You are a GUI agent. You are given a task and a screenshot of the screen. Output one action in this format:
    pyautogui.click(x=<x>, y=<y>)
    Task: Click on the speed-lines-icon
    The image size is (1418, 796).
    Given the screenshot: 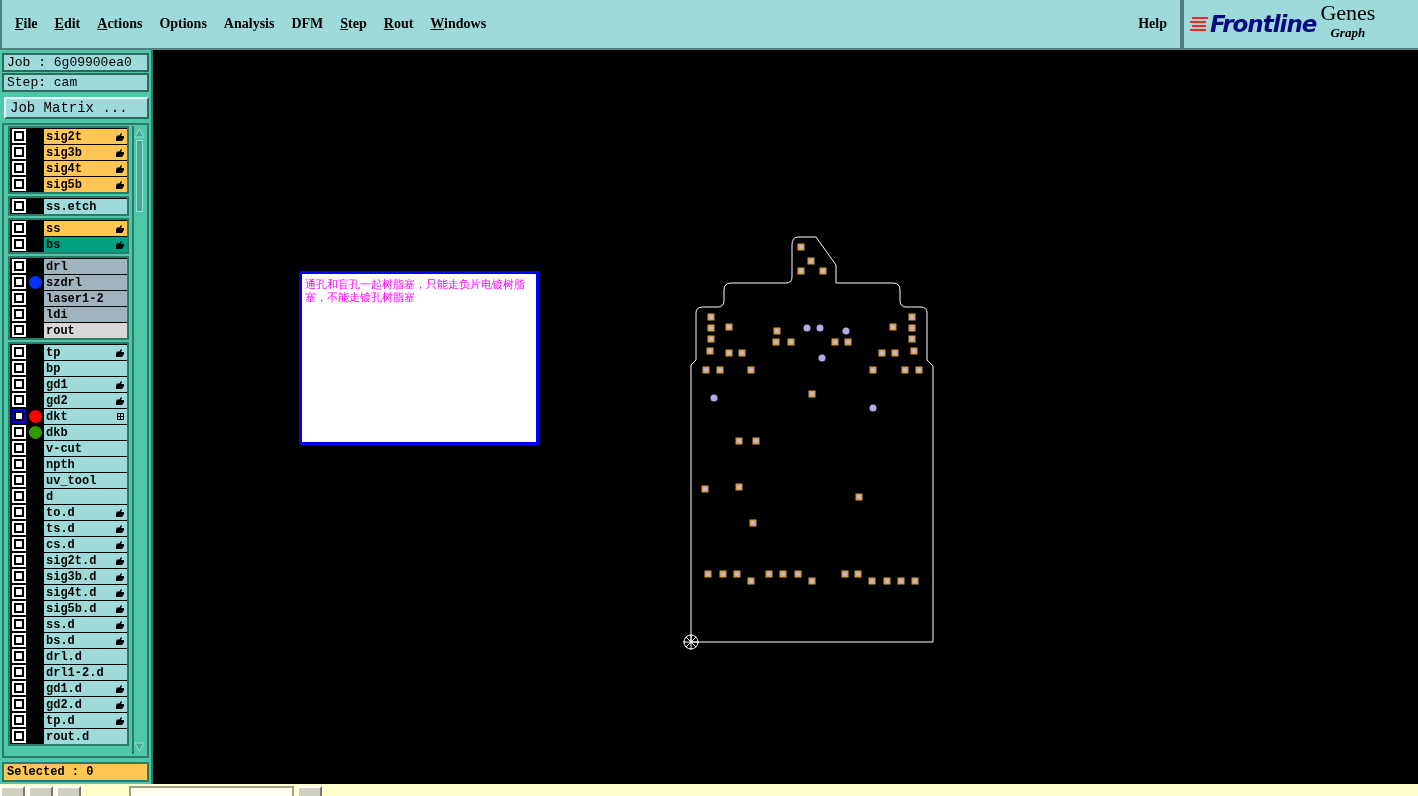 What is the action you would take?
    pyautogui.click(x=1200, y=24)
    